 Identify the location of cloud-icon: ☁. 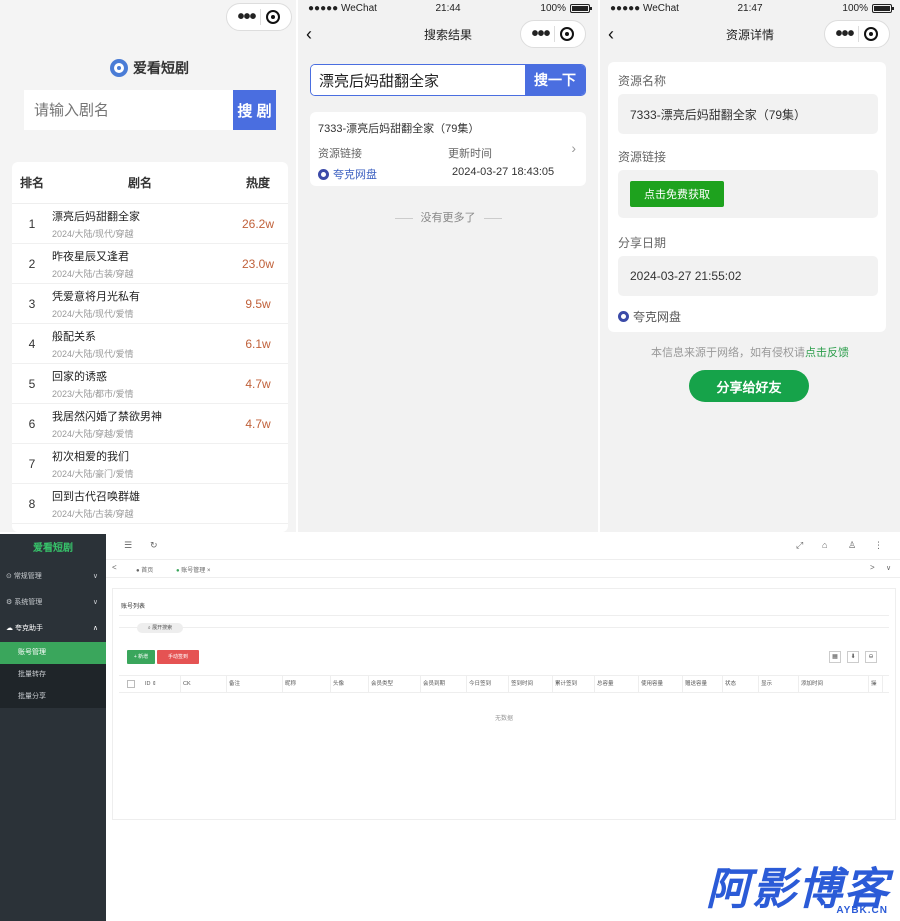
(10, 628).